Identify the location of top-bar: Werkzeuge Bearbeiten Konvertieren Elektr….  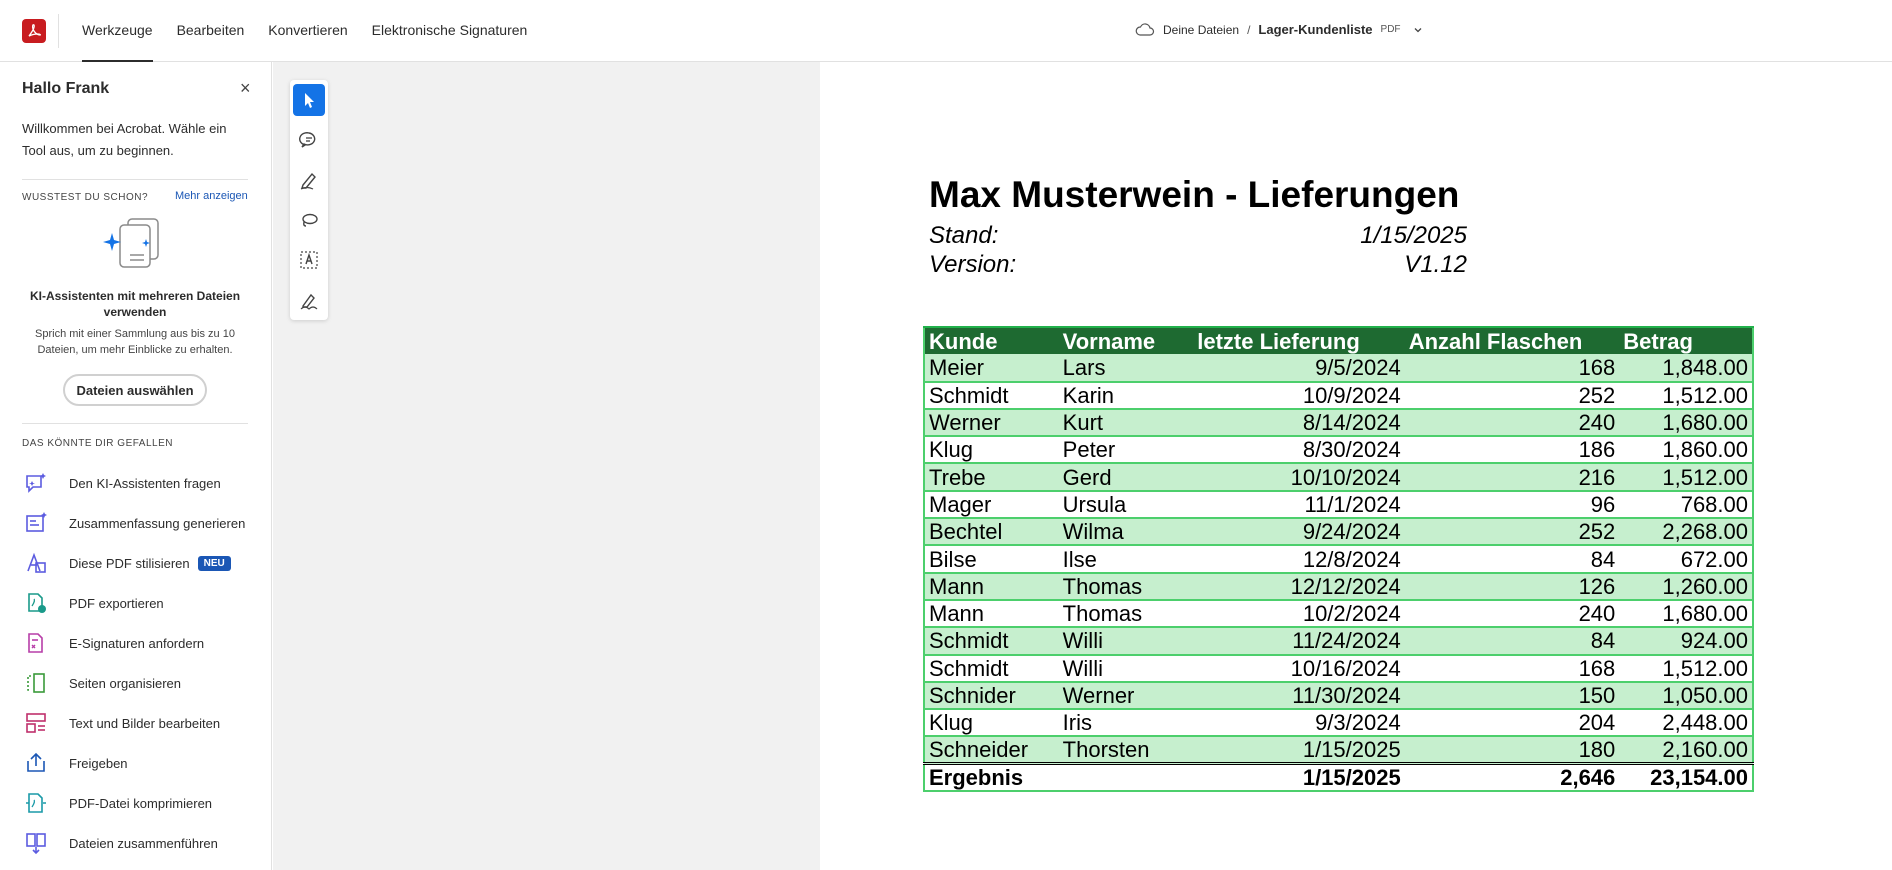
(946, 31).